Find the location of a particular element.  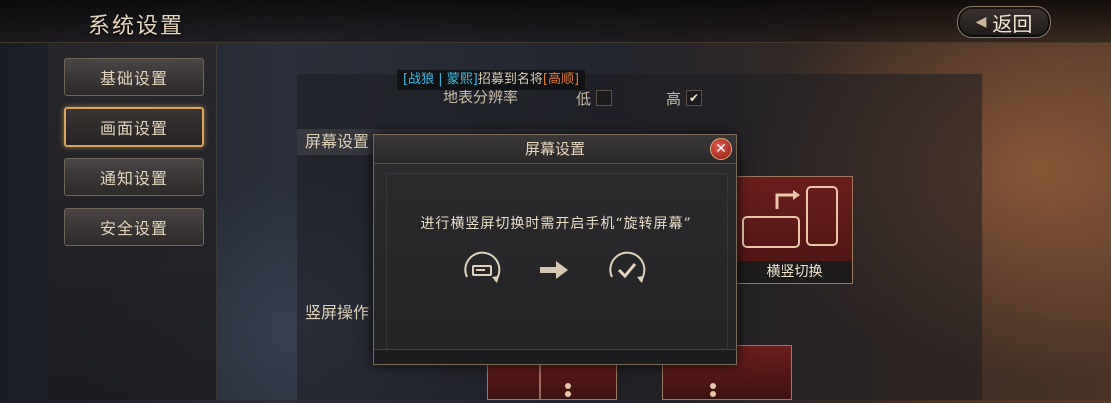

orientation-toggle-card: 横竖切换 is located at coordinates (794, 230).